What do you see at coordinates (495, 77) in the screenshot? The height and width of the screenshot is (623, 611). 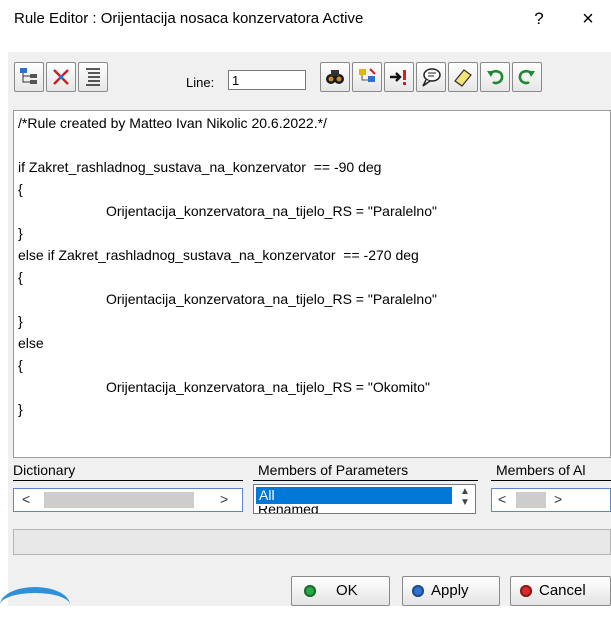 I see `undo-button` at bounding box center [495, 77].